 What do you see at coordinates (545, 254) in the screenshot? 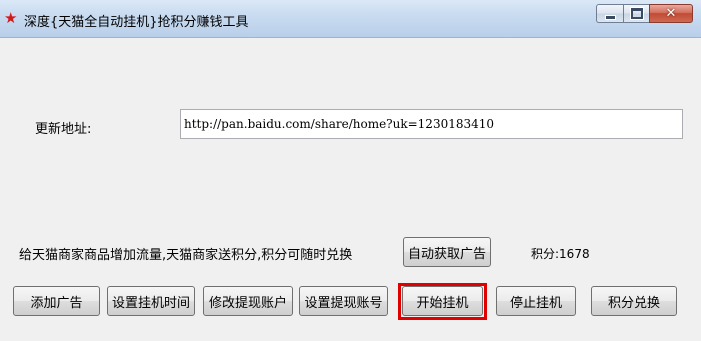
I see `points-label: 积分:` at bounding box center [545, 254].